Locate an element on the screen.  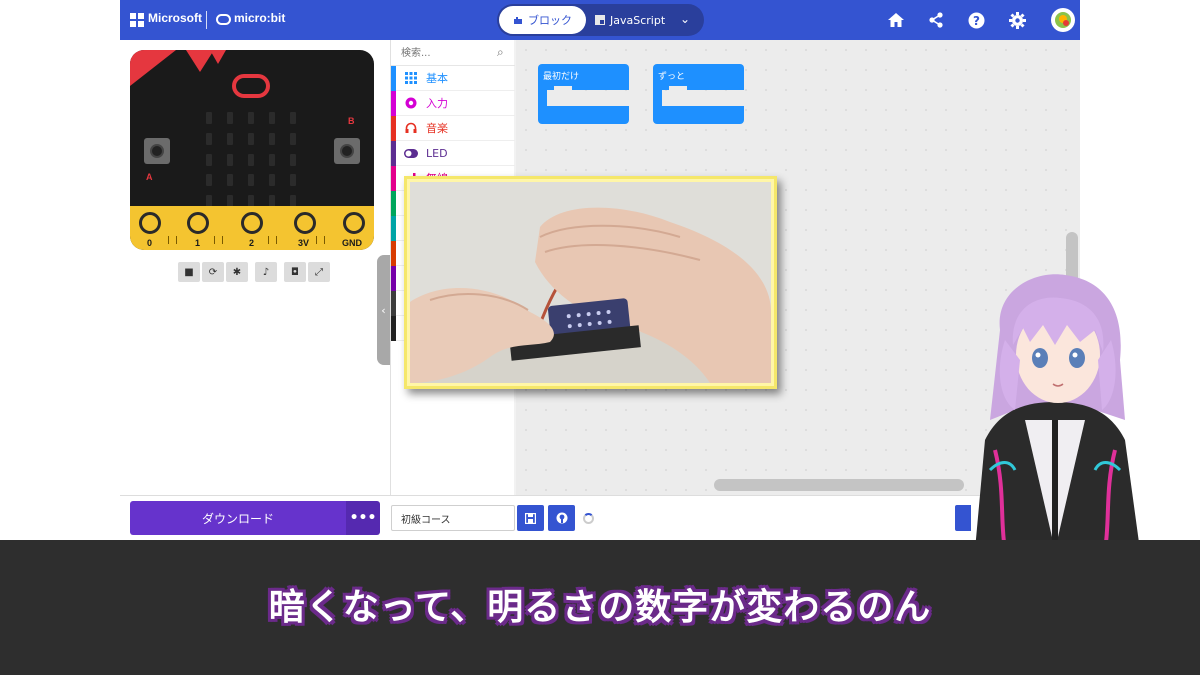
category-label: 音楽 is located at coordinates (437, 128).